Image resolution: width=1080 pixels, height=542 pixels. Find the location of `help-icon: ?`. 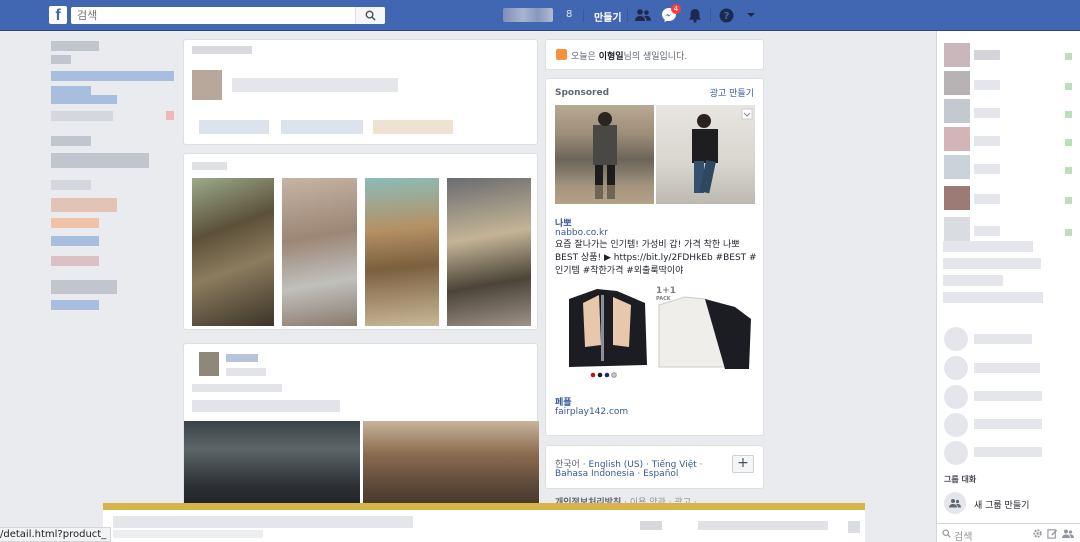

help-icon: ? is located at coordinates (726, 15).